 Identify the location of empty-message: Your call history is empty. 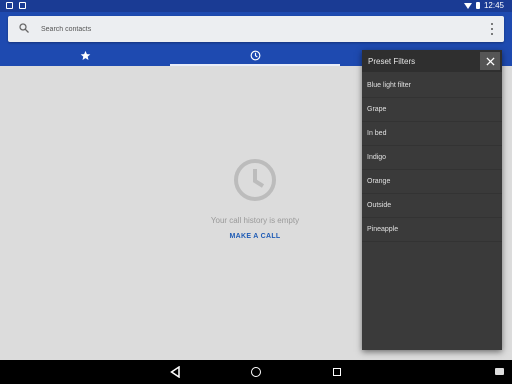
(255, 220).